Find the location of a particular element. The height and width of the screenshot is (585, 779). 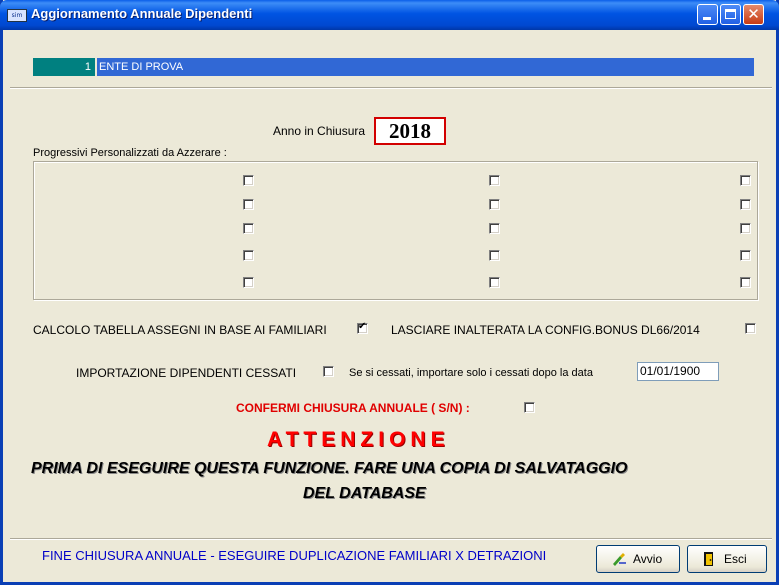

check-icon: ✔ is located at coordinates (362, 326).